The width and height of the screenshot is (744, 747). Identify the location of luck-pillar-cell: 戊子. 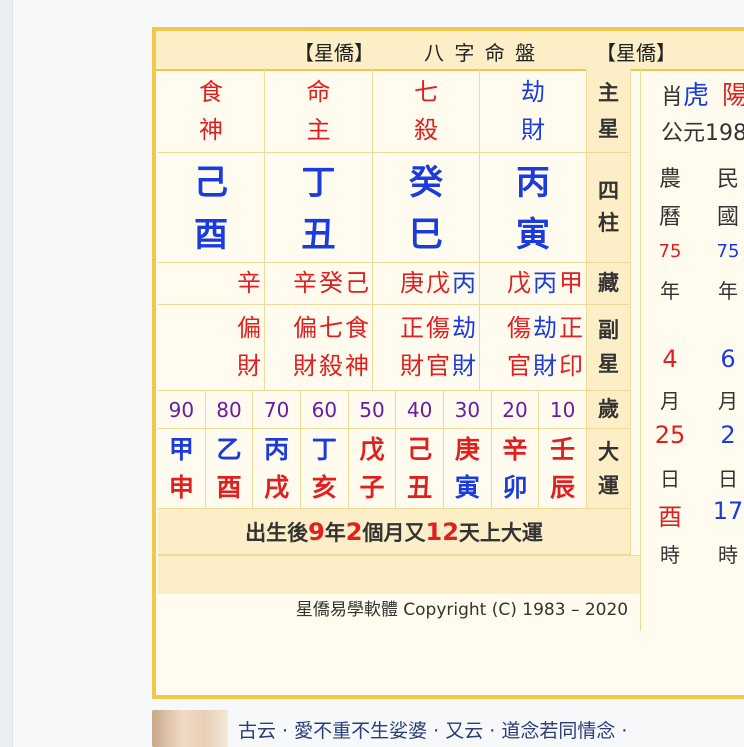
(372, 469).